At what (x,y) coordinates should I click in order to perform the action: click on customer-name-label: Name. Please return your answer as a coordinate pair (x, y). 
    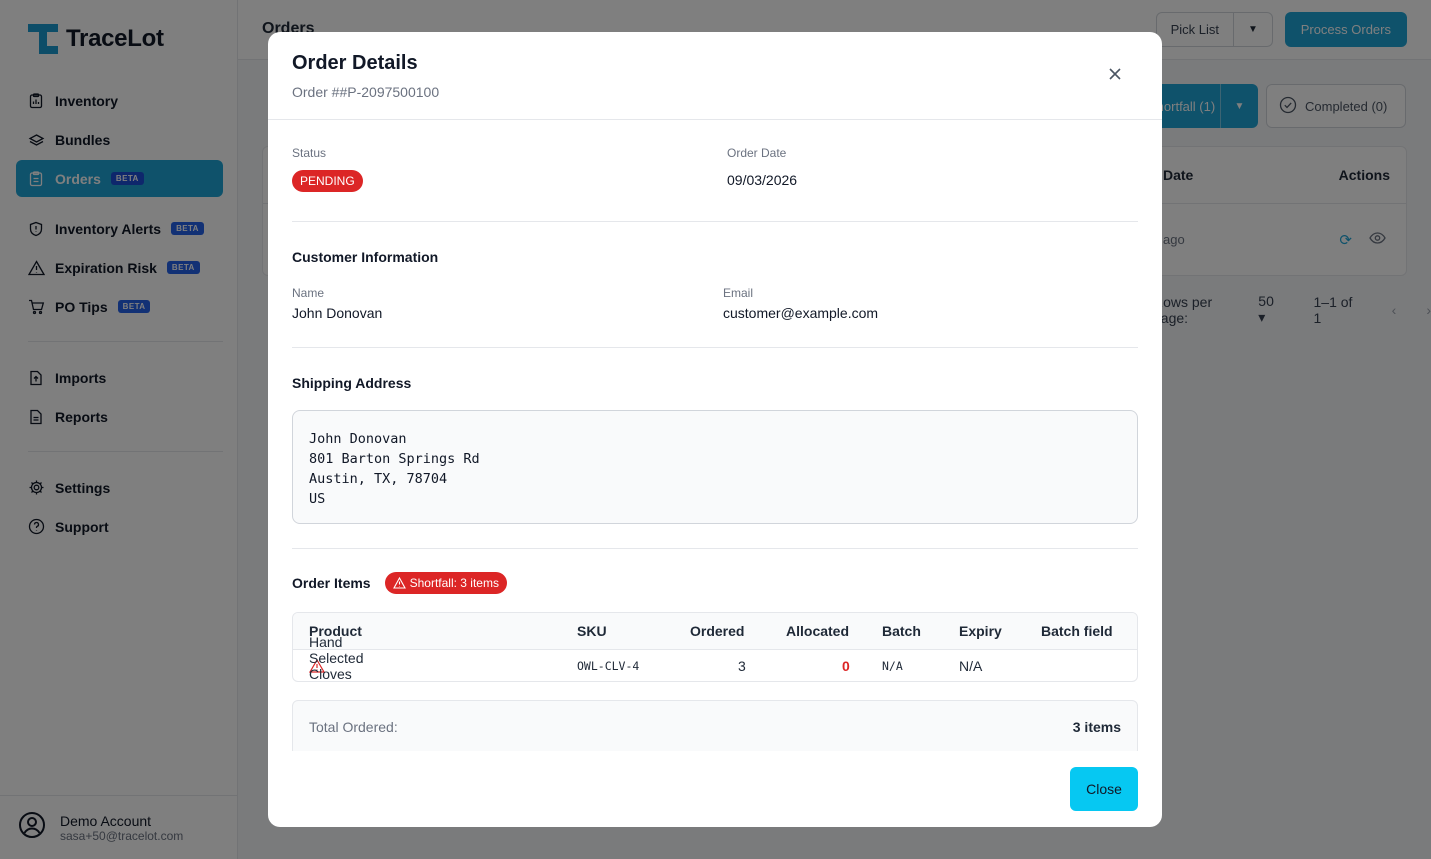
    Looking at the image, I should click on (308, 293).